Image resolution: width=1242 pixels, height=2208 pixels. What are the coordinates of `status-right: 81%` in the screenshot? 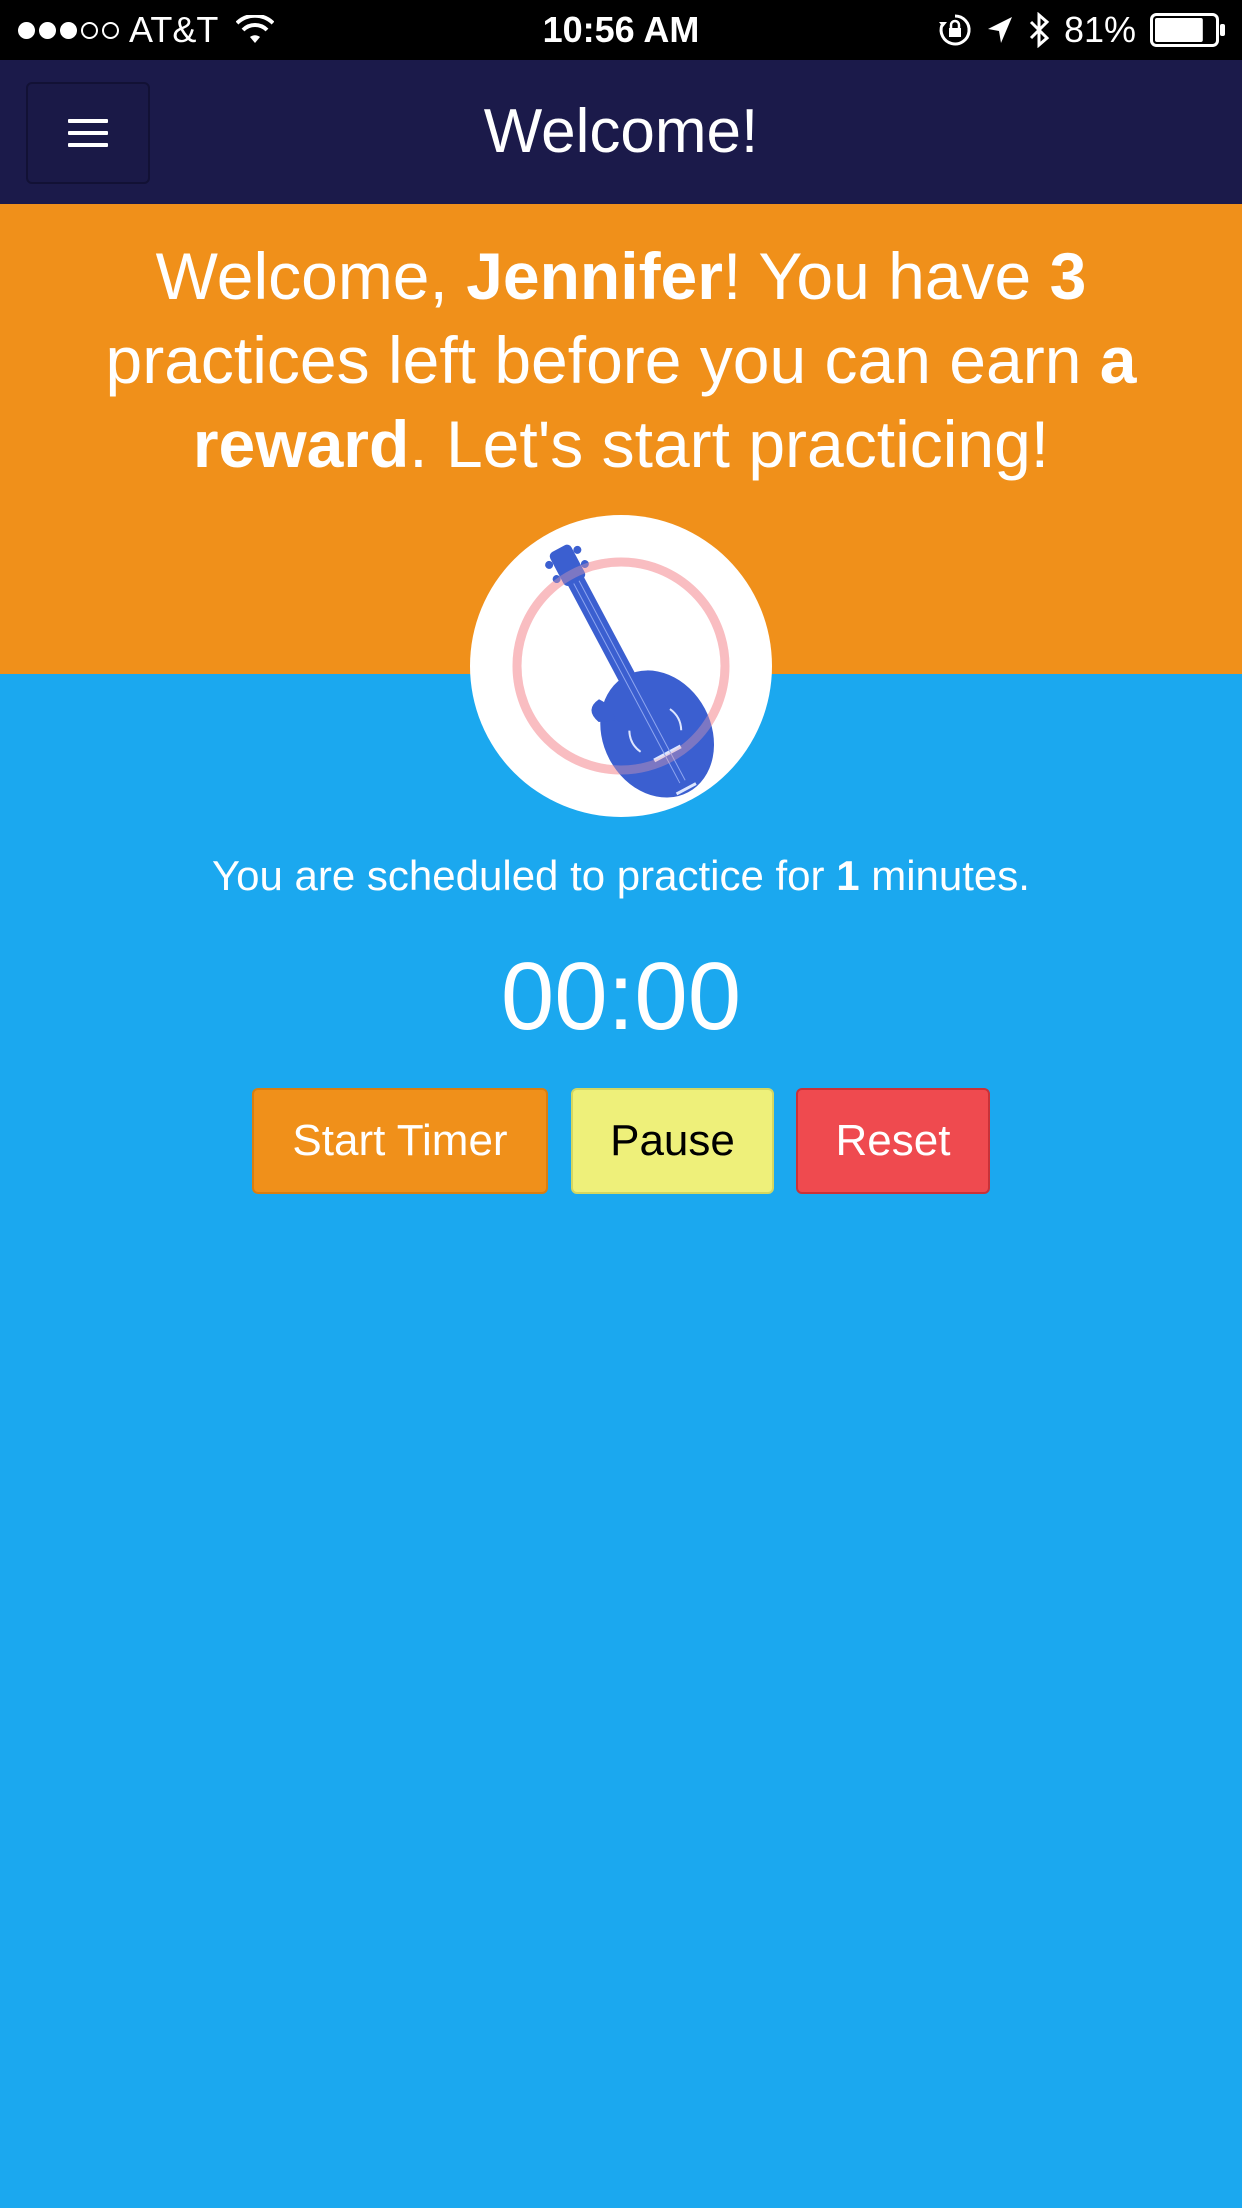 It's located at (1082, 30).